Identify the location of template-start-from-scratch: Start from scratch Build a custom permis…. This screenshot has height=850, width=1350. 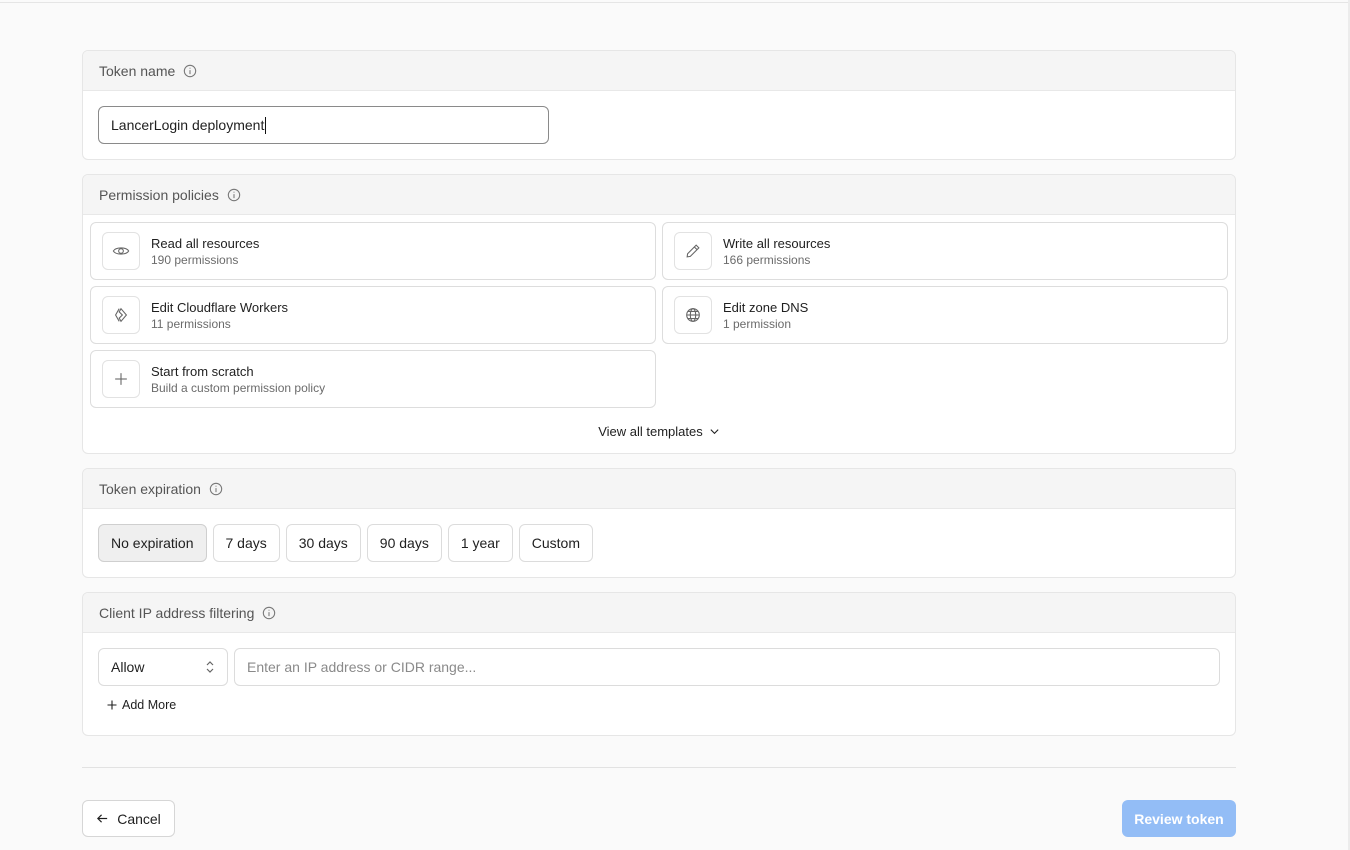
(373, 379).